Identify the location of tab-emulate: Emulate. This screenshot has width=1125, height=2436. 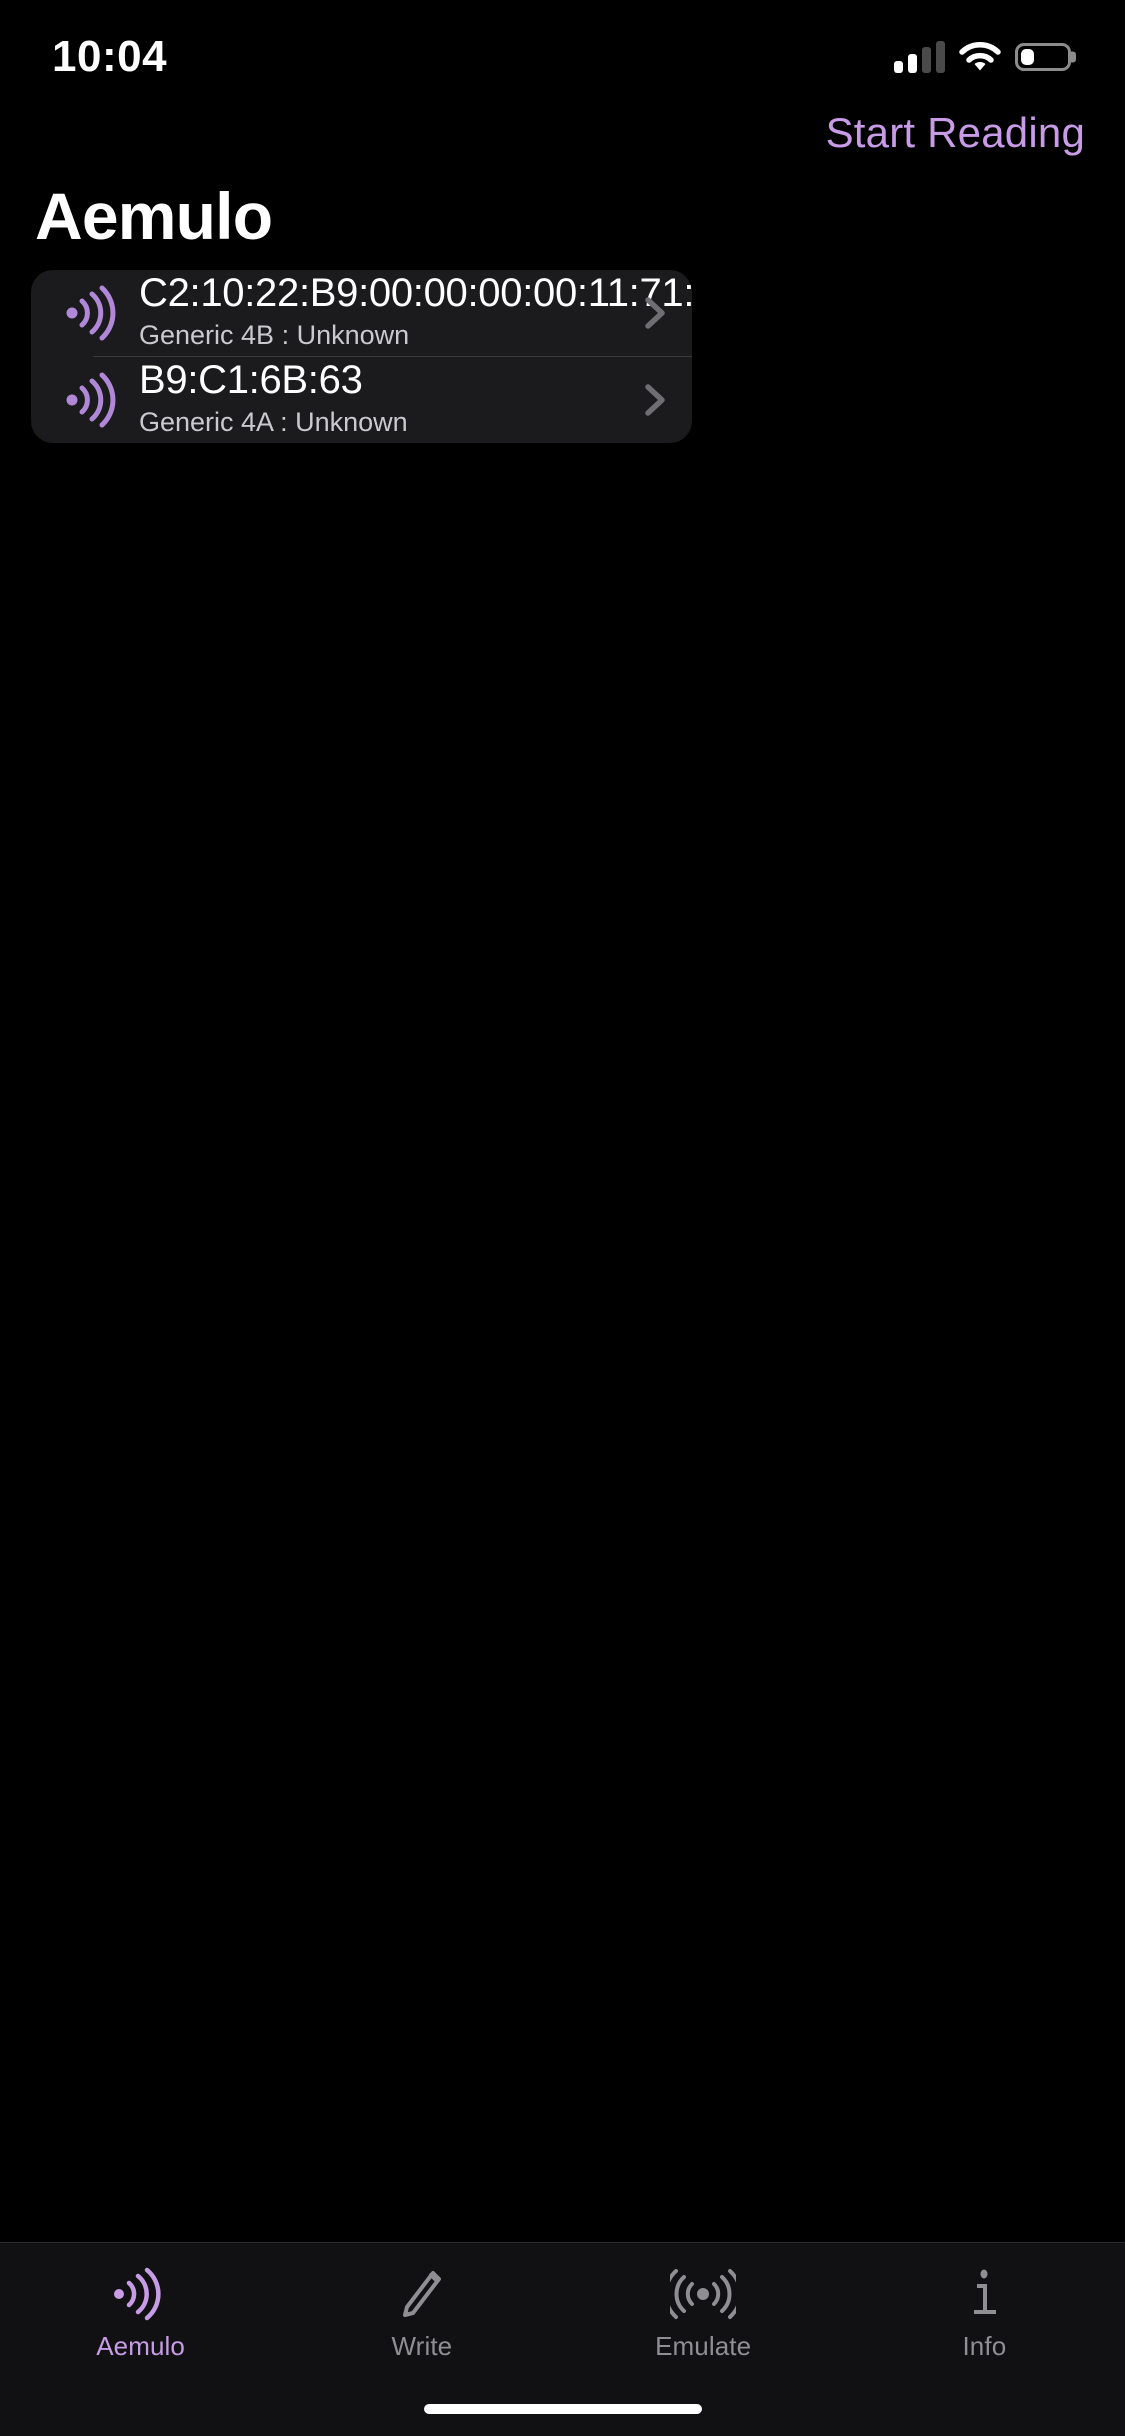
(703, 2302).